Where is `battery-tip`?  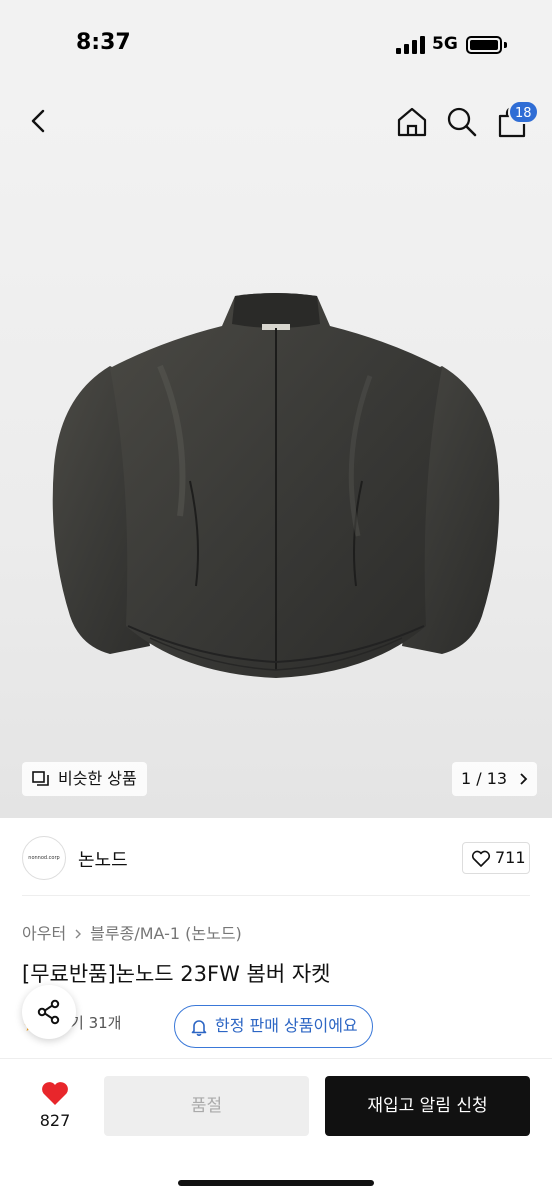
battery-tip is located at coordinates (505, 45).